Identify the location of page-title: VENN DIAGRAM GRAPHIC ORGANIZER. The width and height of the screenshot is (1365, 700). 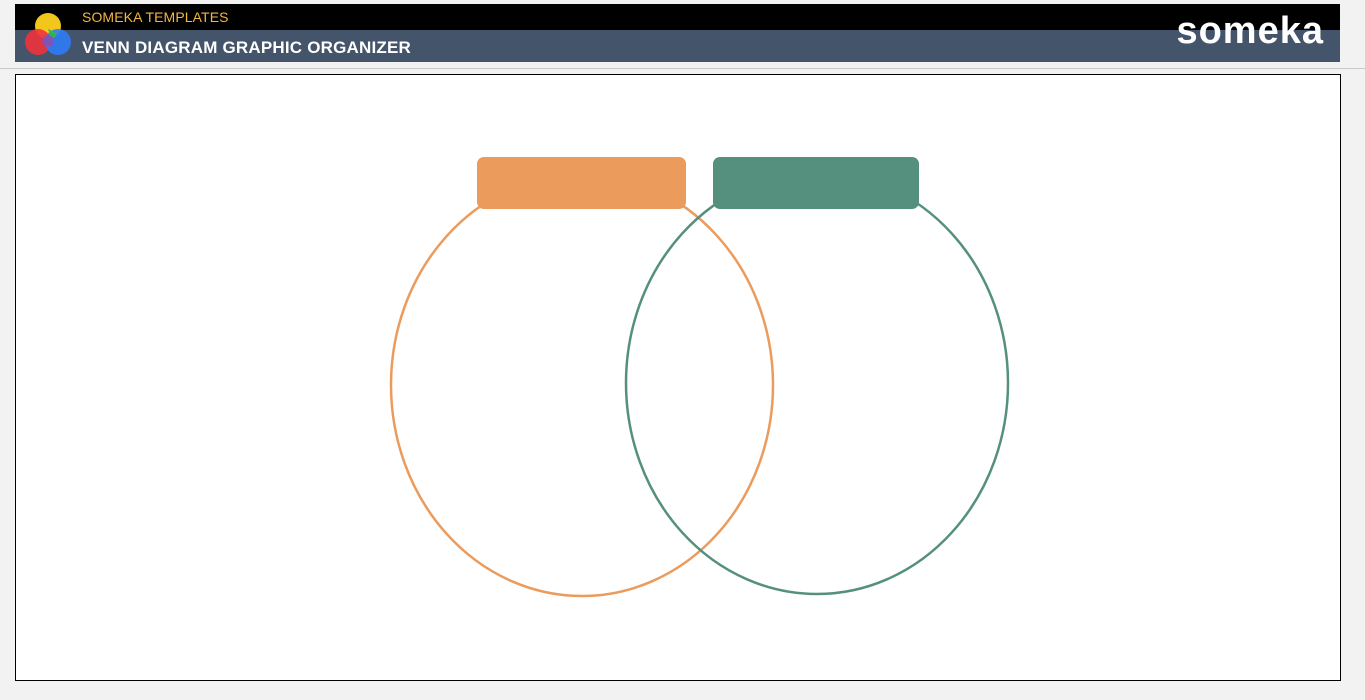
(247, 47).